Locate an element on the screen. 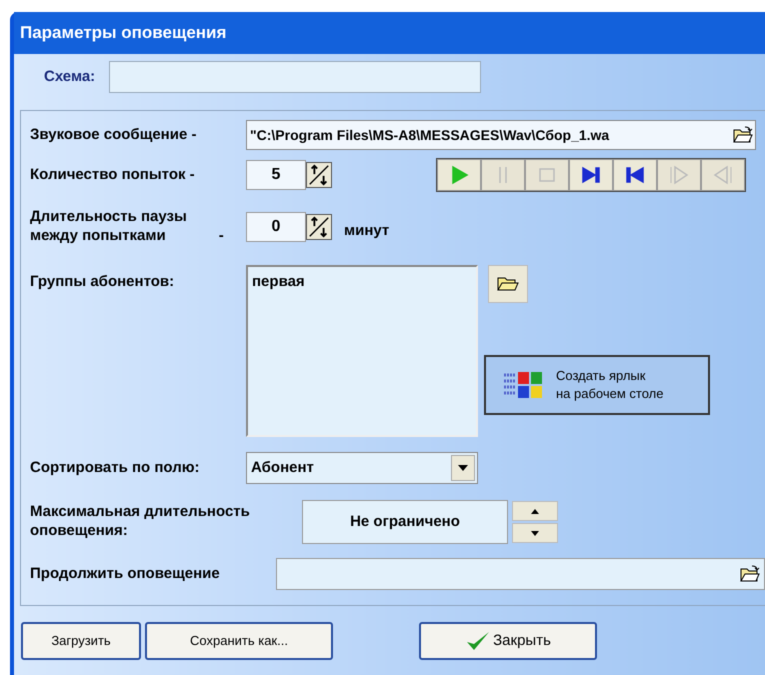 The height and width of the screenshot is (675, 765). continue-label: Продолжить оповещение is located at coordinates (125, 574).